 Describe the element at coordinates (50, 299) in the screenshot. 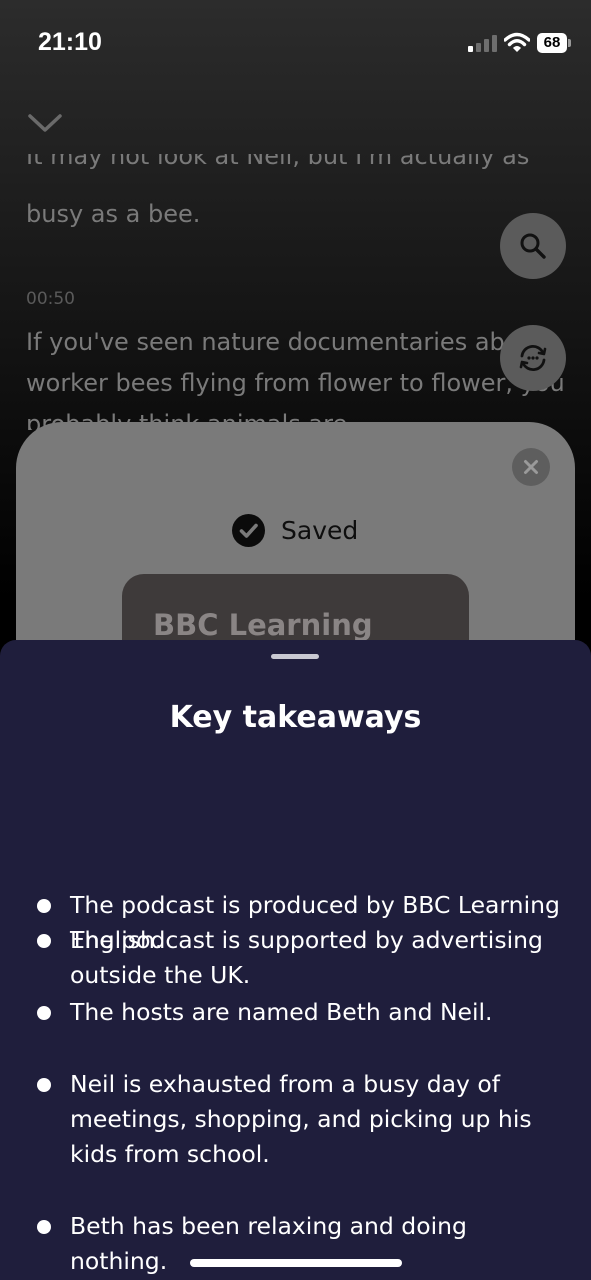

I see `transcript-timestamp: 00:50` at that location.